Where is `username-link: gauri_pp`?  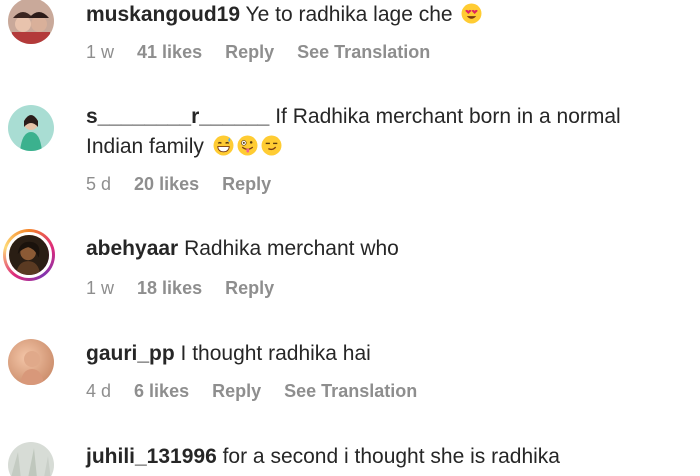
username-link: gauri_pp is located at coordinates (130, 353).